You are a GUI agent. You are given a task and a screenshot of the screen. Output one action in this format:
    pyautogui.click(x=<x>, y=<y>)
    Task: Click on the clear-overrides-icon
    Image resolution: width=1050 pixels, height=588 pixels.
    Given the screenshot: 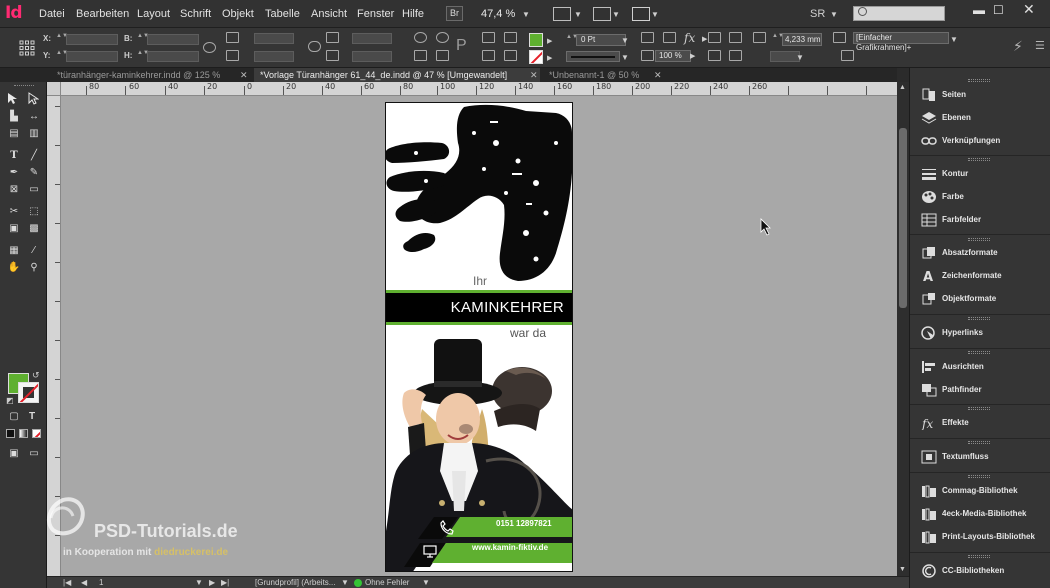 What is the action you would take?
    pyautogui.click(x=847, y=55)
    